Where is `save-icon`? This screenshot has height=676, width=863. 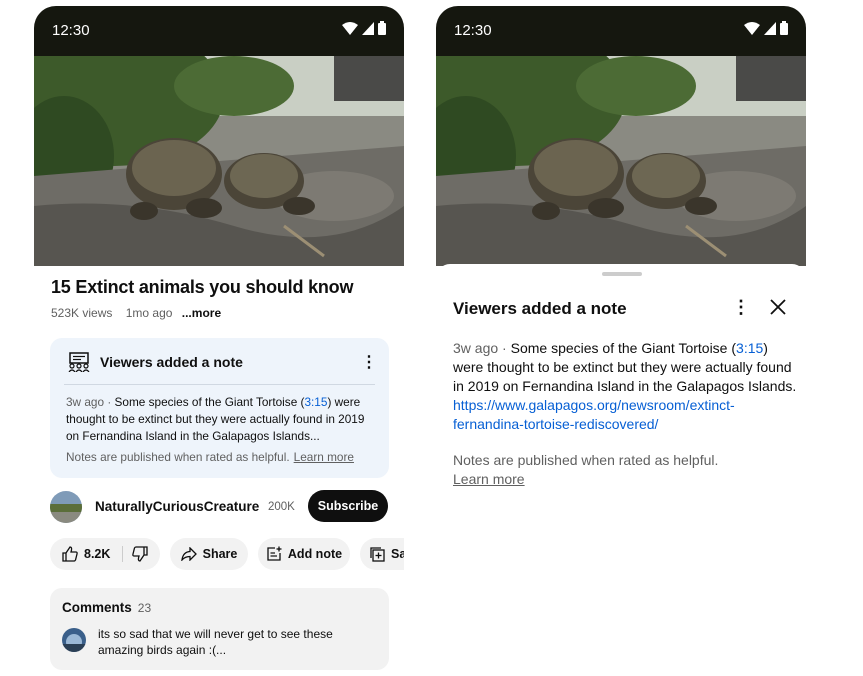
save-icon is located at coordinates (377, 554).